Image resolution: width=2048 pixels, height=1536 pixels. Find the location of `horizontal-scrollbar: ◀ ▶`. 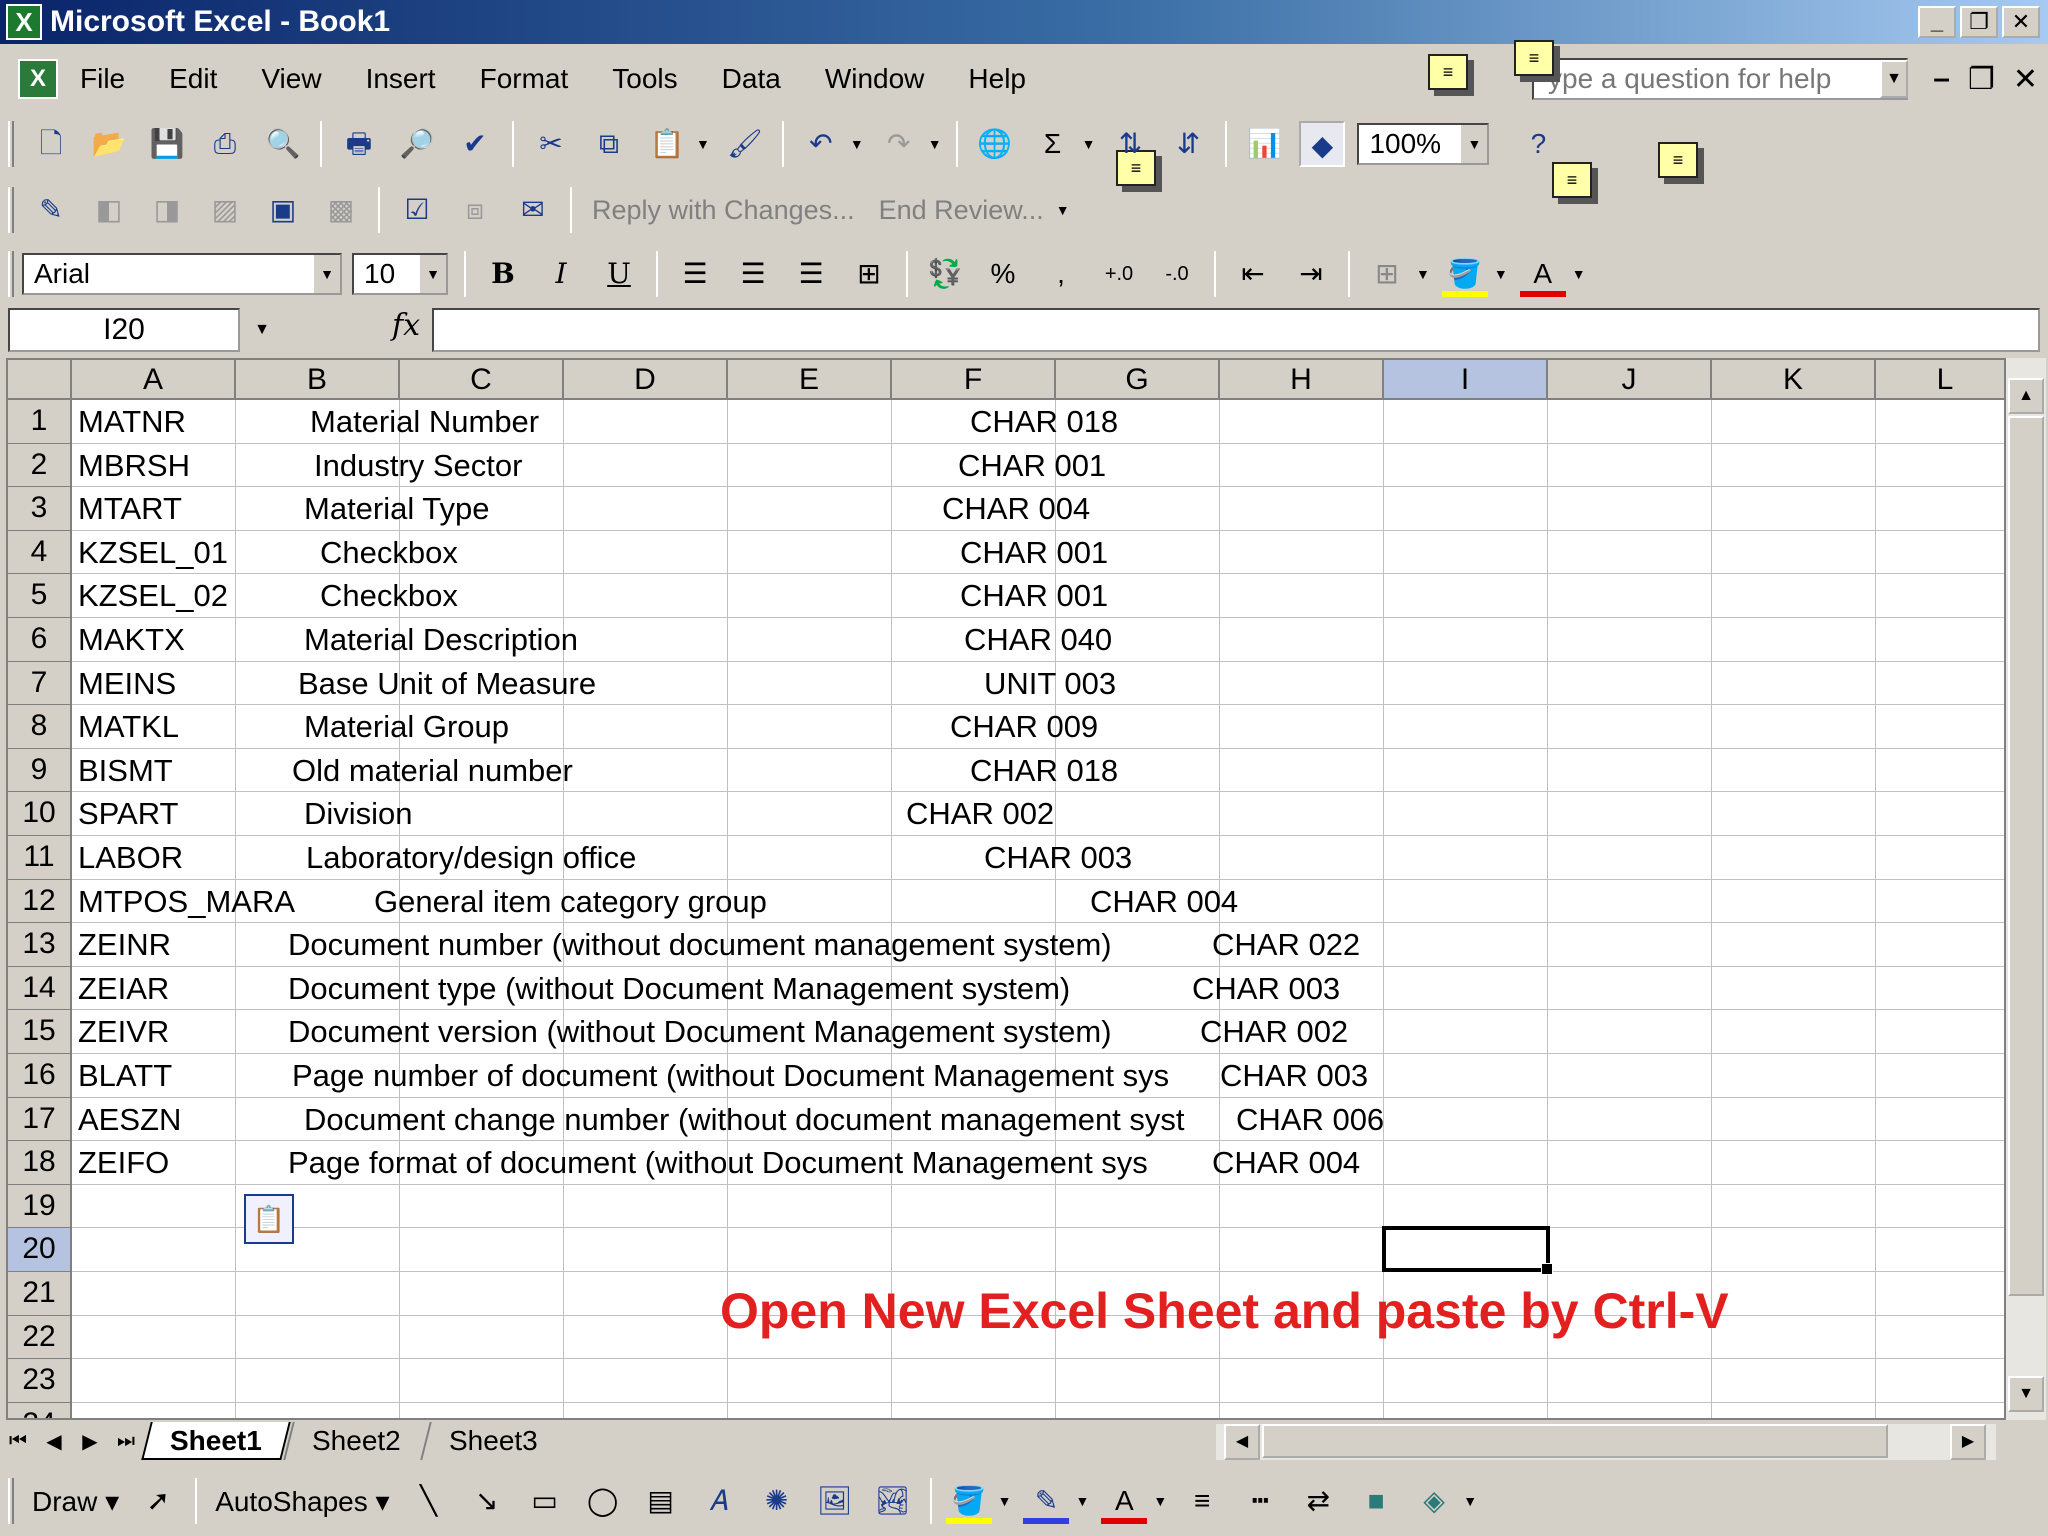

horizontal-scrollbar: ◀ ▶ is located at coordinates (1606, 1442).